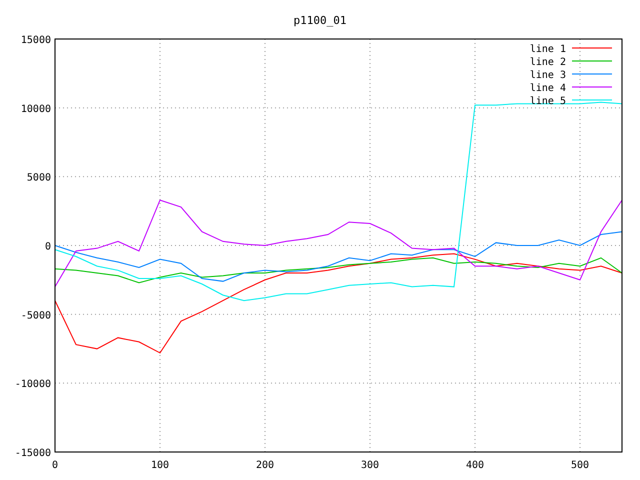 The height and width of the screenshot is (480, 640). What do you see at coordinates (370, 465) in the screenshot?
I see `tick-label: 300` at bounding box center [370, 465].